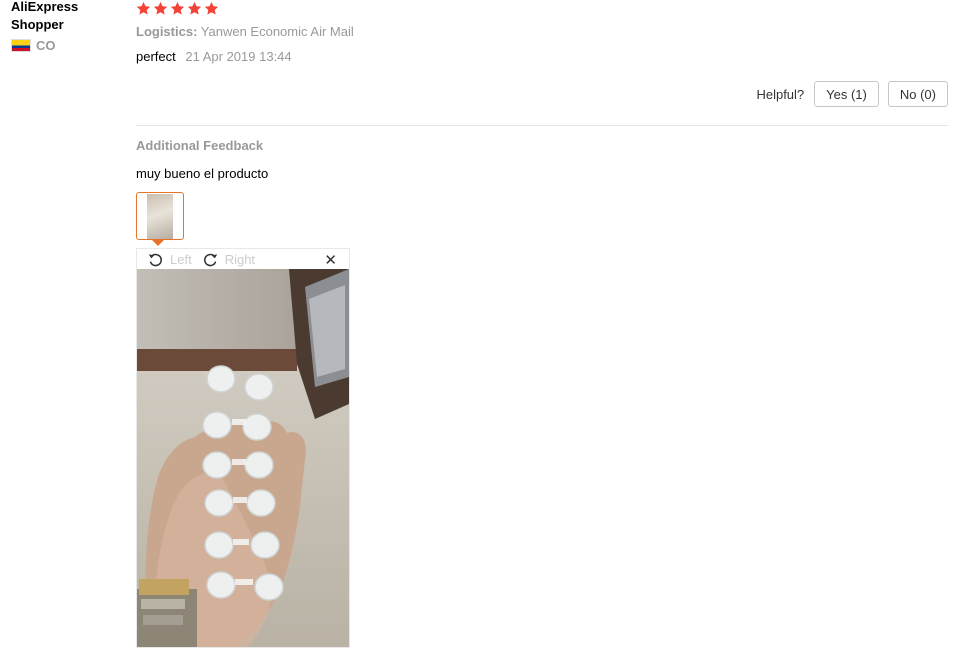  Describe the element at coordinates (155, 260) in the screenshot. I see `rotate-left-icon` at that location.